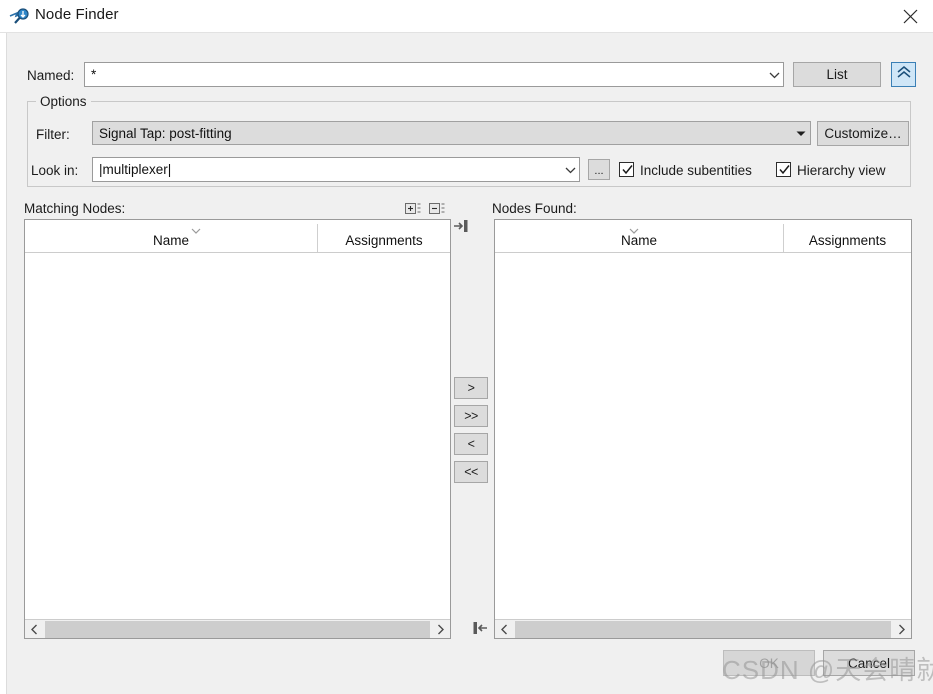 This screenshot has height=694, width=933. Describe the element at coordinates (841, 170) in the screenshot. I see `hierarchy-view-label: Hierarchy view` at that location.